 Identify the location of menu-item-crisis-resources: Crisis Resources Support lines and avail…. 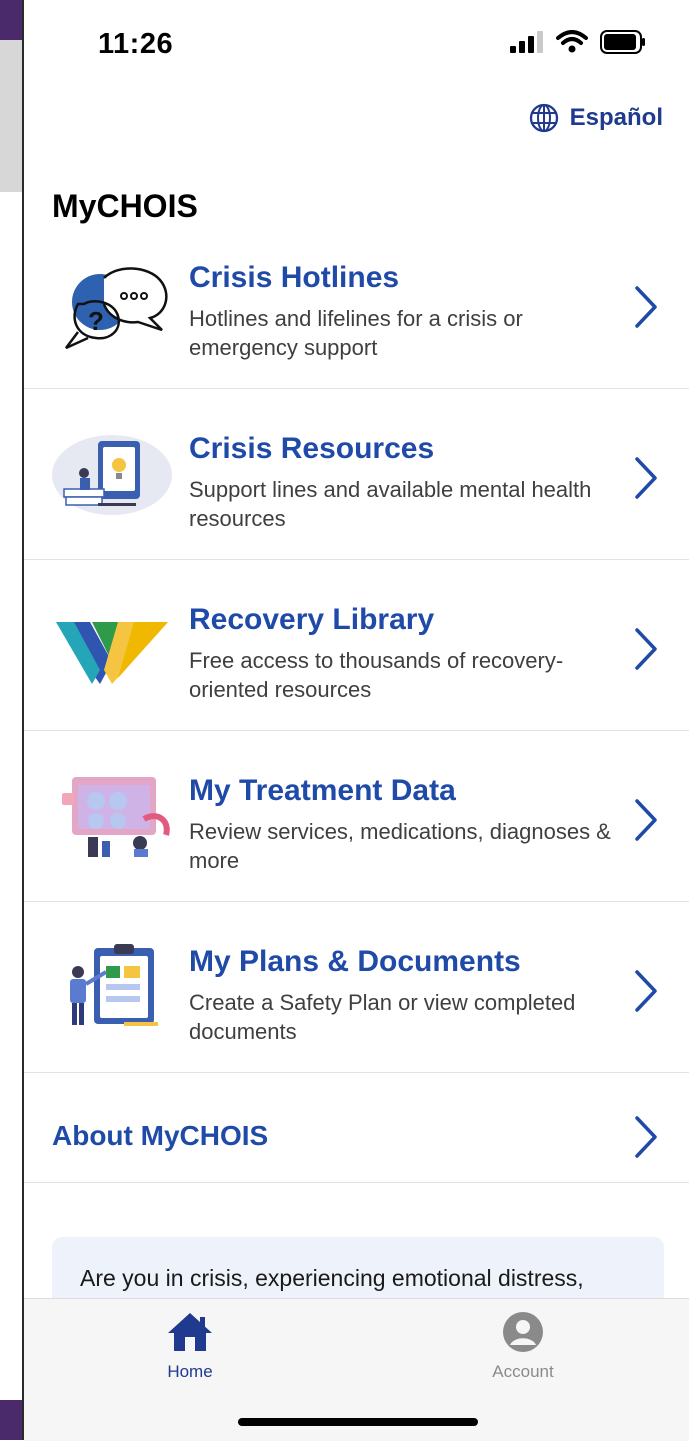
(356, 474).